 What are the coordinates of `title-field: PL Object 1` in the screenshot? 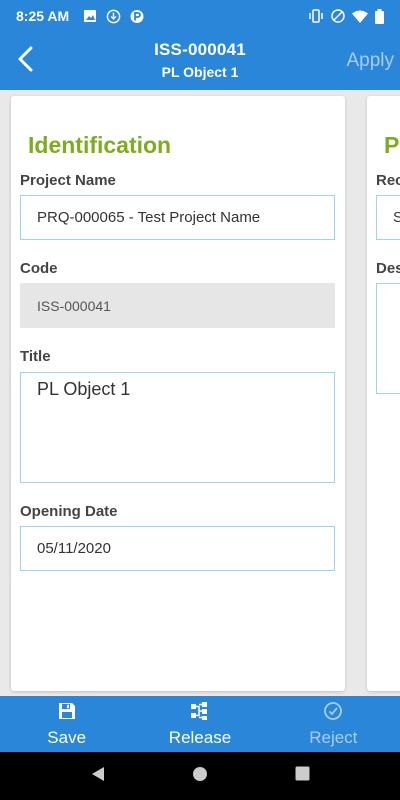 It's located at (177, 427).